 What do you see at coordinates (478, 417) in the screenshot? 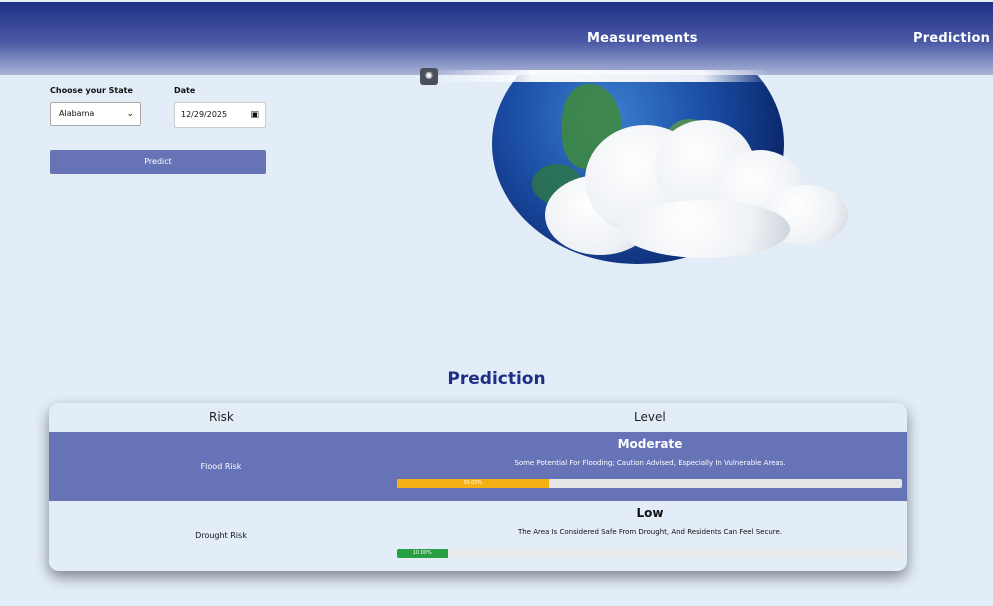
I see `table-header: Risk Level` at bounding box center [478, 417].